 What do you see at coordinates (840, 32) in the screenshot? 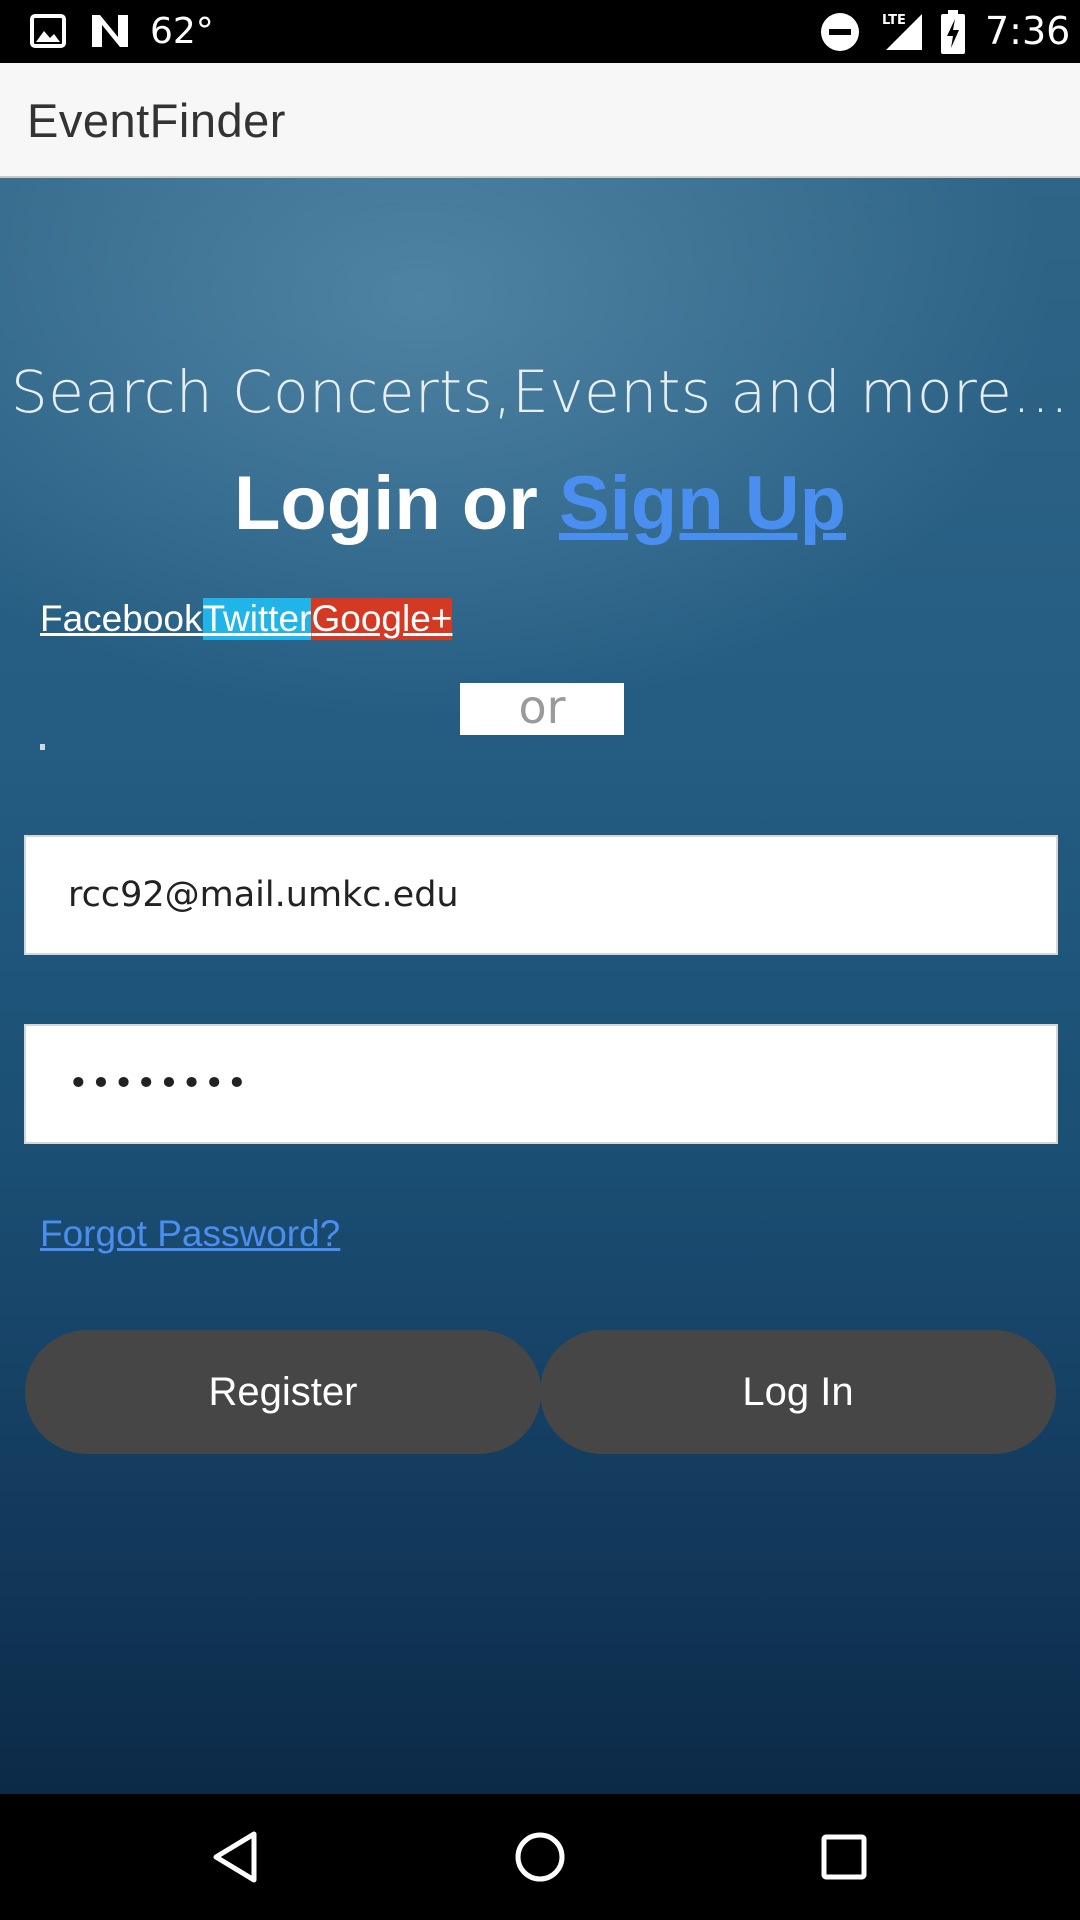
I see `do-not-disturb-icon` at bounding box center [840, 32].